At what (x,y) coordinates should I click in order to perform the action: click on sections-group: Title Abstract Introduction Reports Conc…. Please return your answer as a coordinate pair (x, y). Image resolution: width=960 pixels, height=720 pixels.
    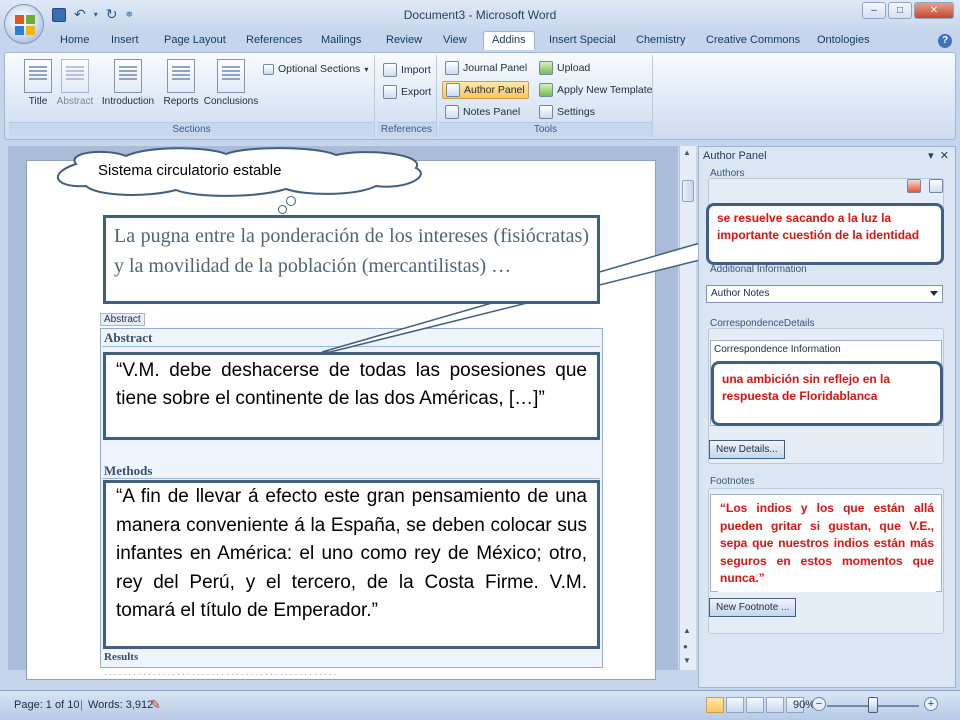
    Looking at the image, I should click on (192, 96).